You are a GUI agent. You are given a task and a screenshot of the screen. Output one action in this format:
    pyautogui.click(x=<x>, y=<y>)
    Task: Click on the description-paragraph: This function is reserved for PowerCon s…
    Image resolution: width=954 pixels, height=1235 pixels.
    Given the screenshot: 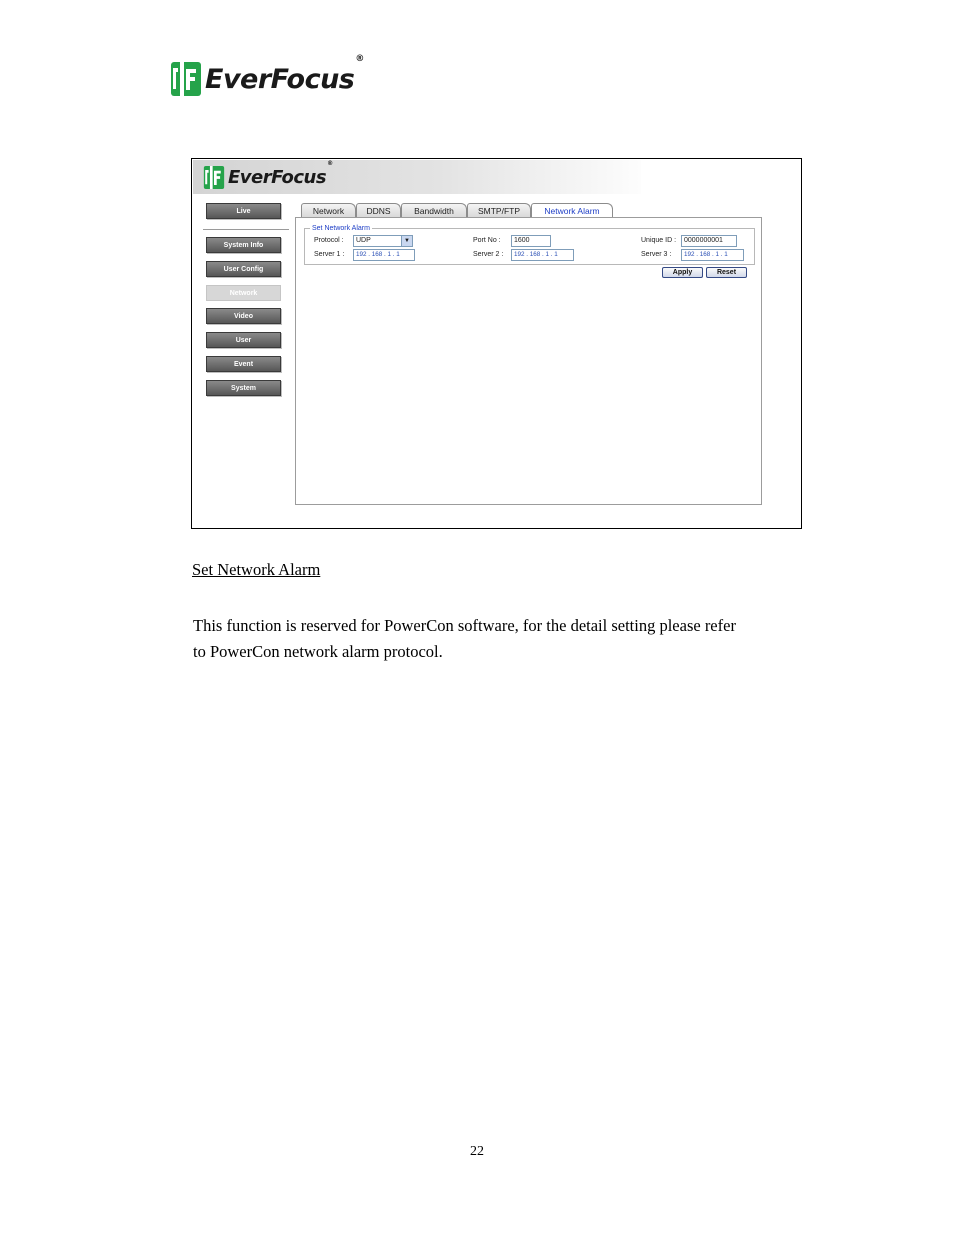 What is the action you would take?
    pyautogui.click(x=493, y=639)
    